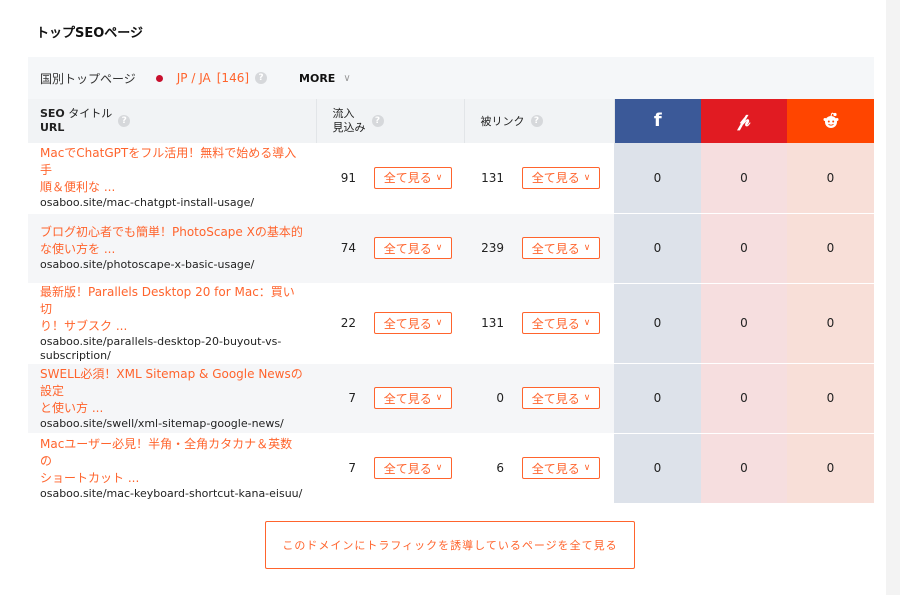  I want to click on section-title: トップSEOページ, so click(90, 33).